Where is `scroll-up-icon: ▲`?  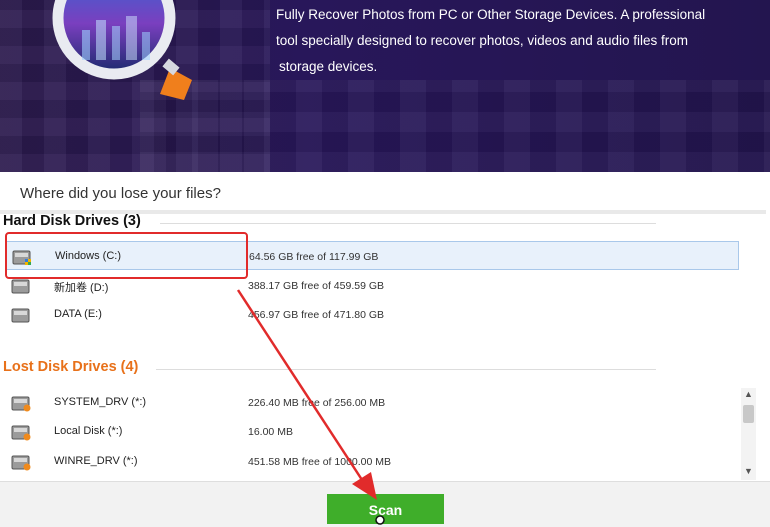 scroll-up-icon: ▲ is located at coordinates (748, 394).